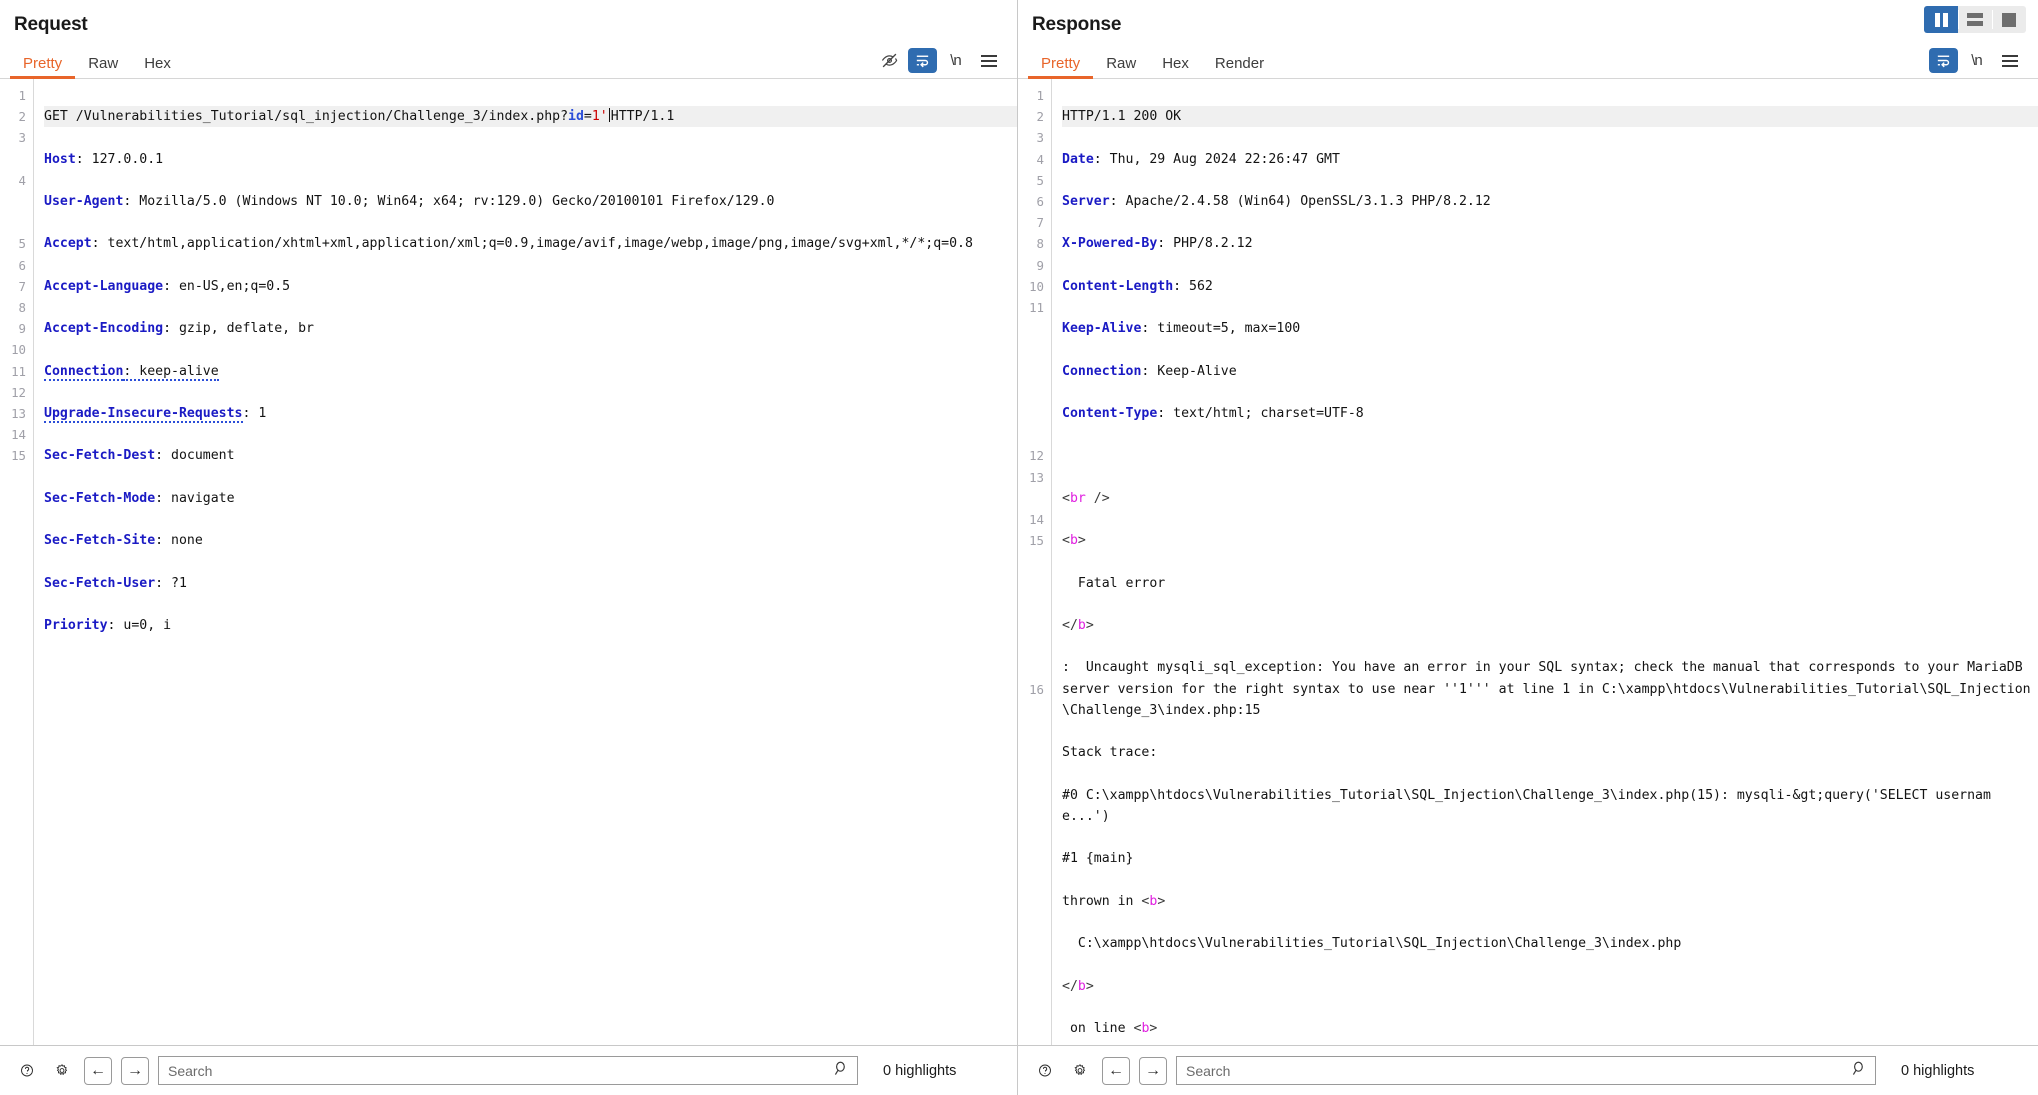  Describe the element at coordinates (1078, 626) in the screenshot. I see `response-line-11c: </b>` at that location.